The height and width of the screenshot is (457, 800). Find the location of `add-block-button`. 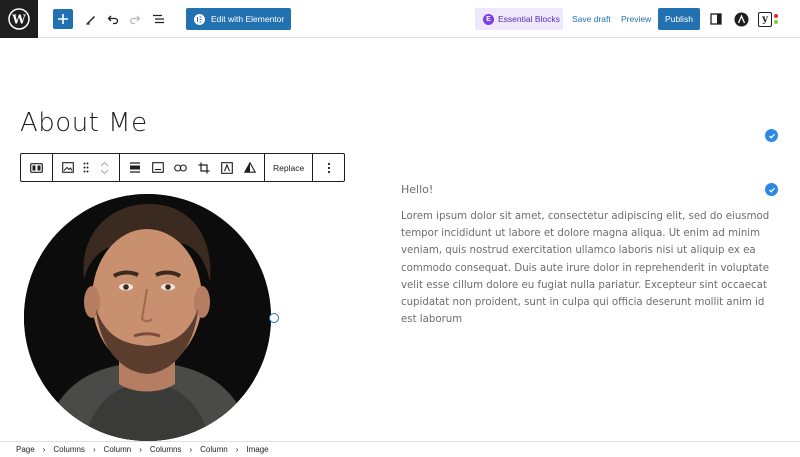

add-block-button is located at coordinates (63, 19).